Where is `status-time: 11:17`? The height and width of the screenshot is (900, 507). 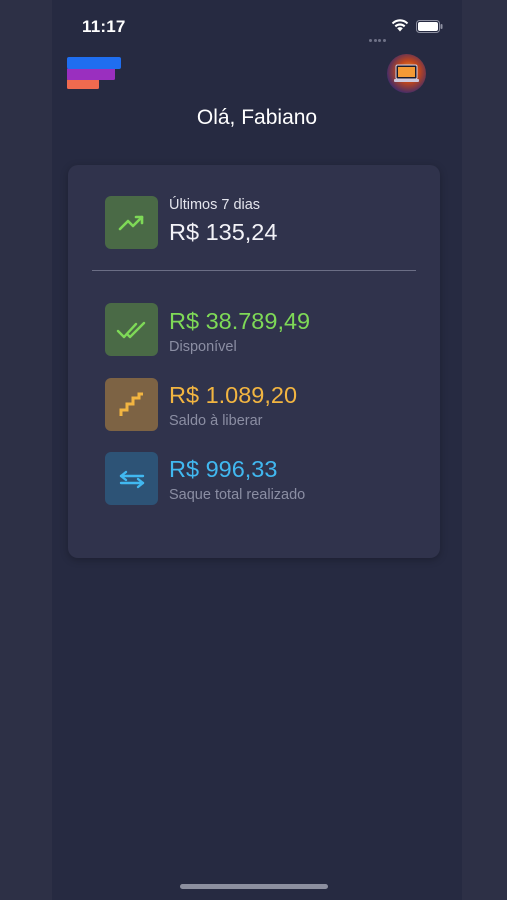 status-time: 11:17 is located at coordinates (104, 26).